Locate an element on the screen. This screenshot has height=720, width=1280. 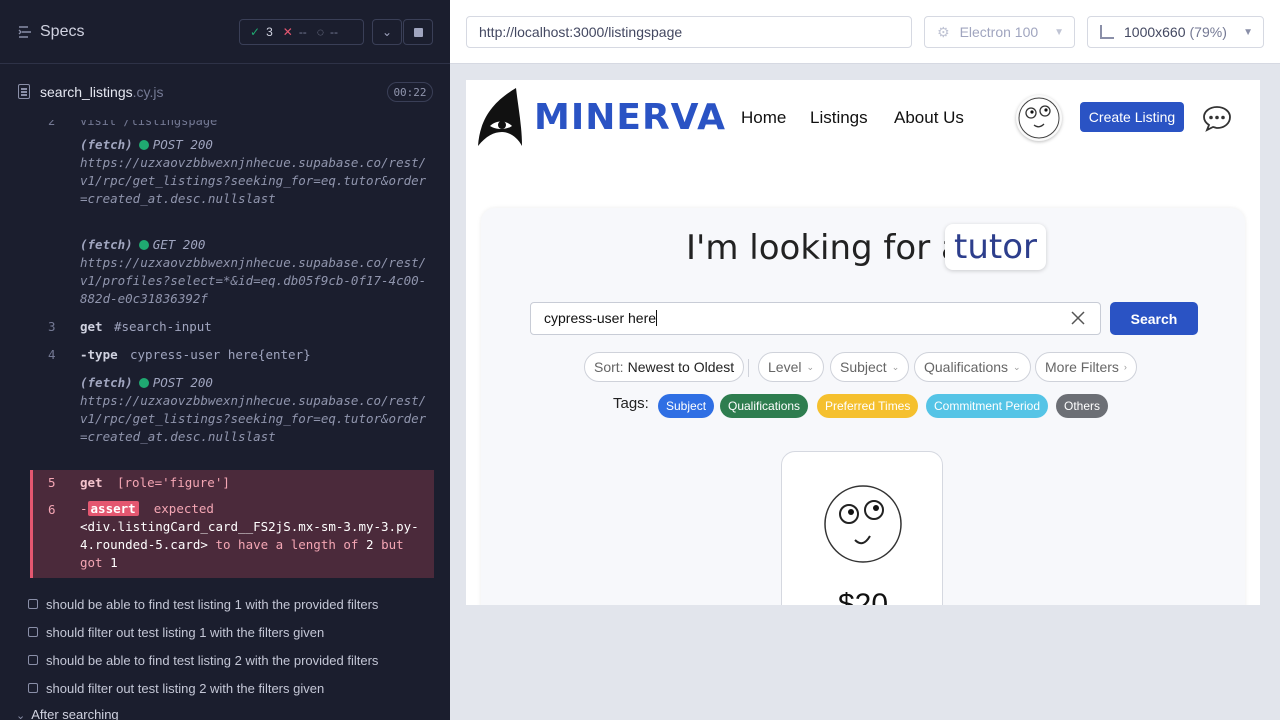
listing-avatar is located at coordinates (863, 524).